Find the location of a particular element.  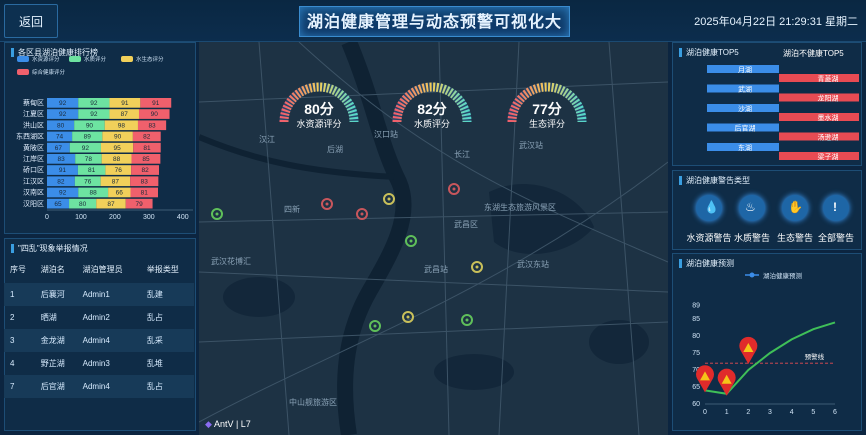

legend-swatch is located at coordinates (75, 59).